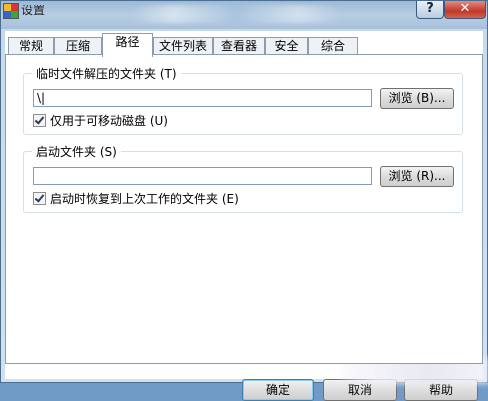 This screenshot has width=488, height=401. What do you see at coordinates (33, 10) in the screenshot?
I see `window-title: 设置` at bounding box center [33, 10].